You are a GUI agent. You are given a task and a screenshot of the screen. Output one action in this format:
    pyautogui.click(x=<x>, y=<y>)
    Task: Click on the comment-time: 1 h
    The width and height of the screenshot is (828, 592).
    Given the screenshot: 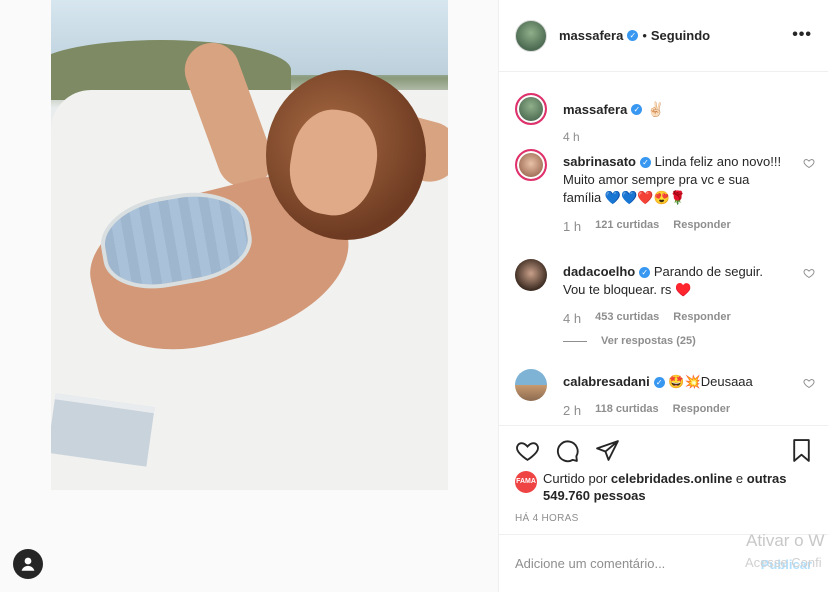 What is the action you would take?
    pyautogui.click(x=572, y=226)
    